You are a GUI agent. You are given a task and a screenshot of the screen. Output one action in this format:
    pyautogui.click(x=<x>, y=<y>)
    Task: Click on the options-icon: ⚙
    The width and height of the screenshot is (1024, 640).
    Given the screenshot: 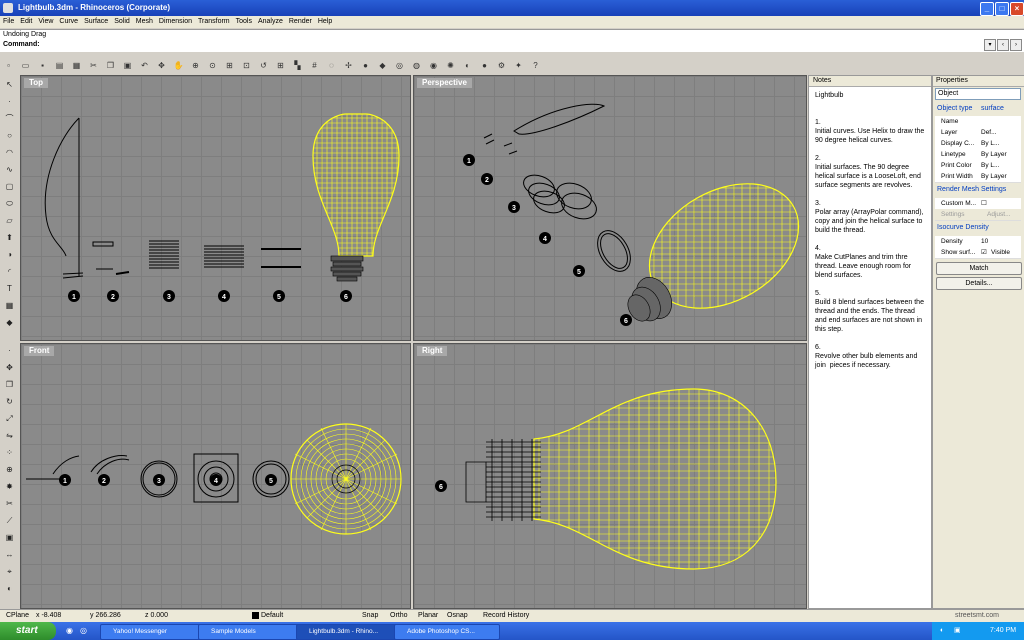 What is the action you would take?
    pyautogui.click(x=501, y=65)
    